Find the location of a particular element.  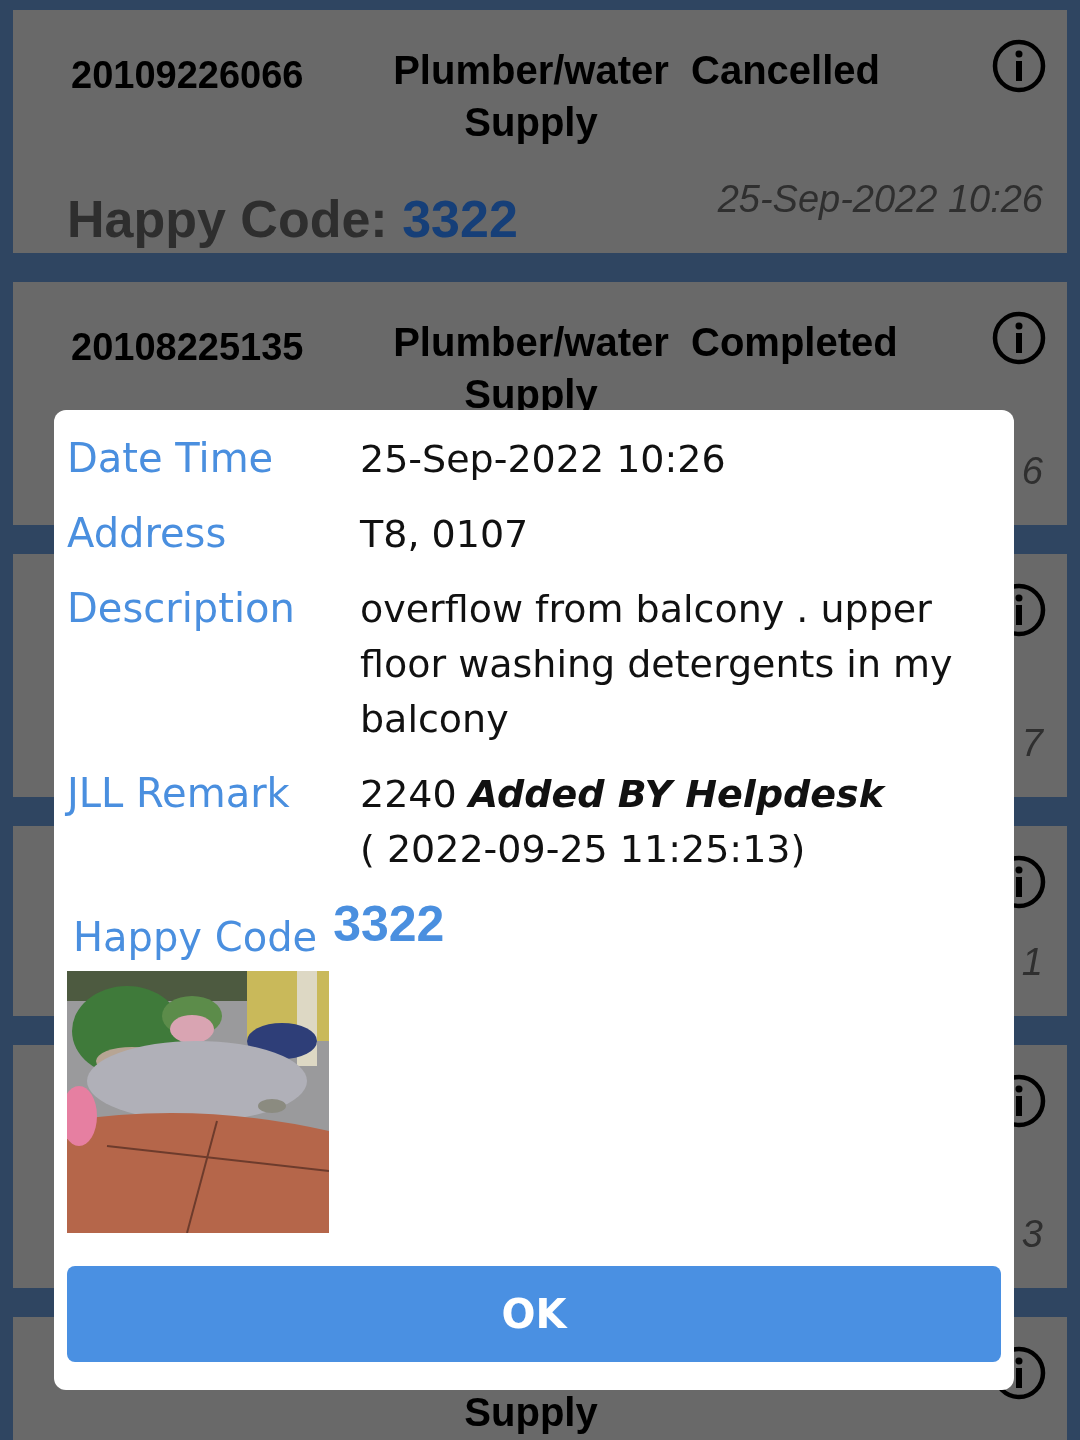

field-label: JLL Remark is located at coordinates (179, 793).